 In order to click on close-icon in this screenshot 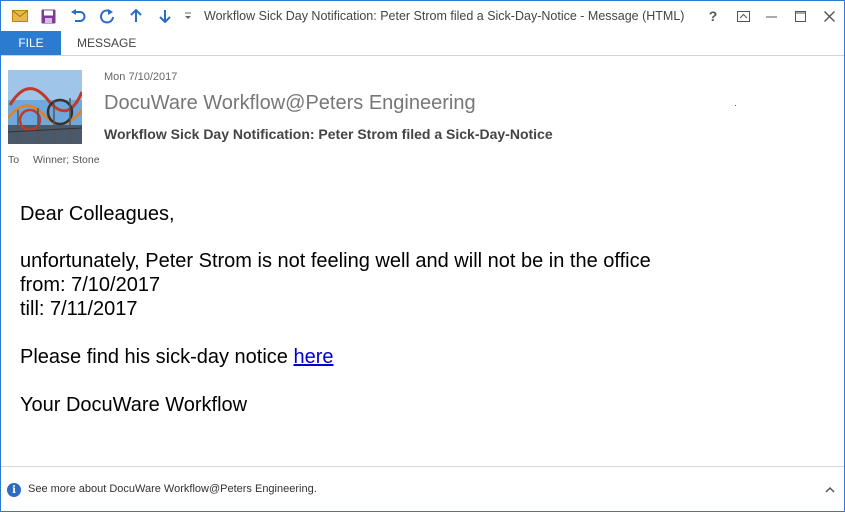, I will do `click(829, 16)`.